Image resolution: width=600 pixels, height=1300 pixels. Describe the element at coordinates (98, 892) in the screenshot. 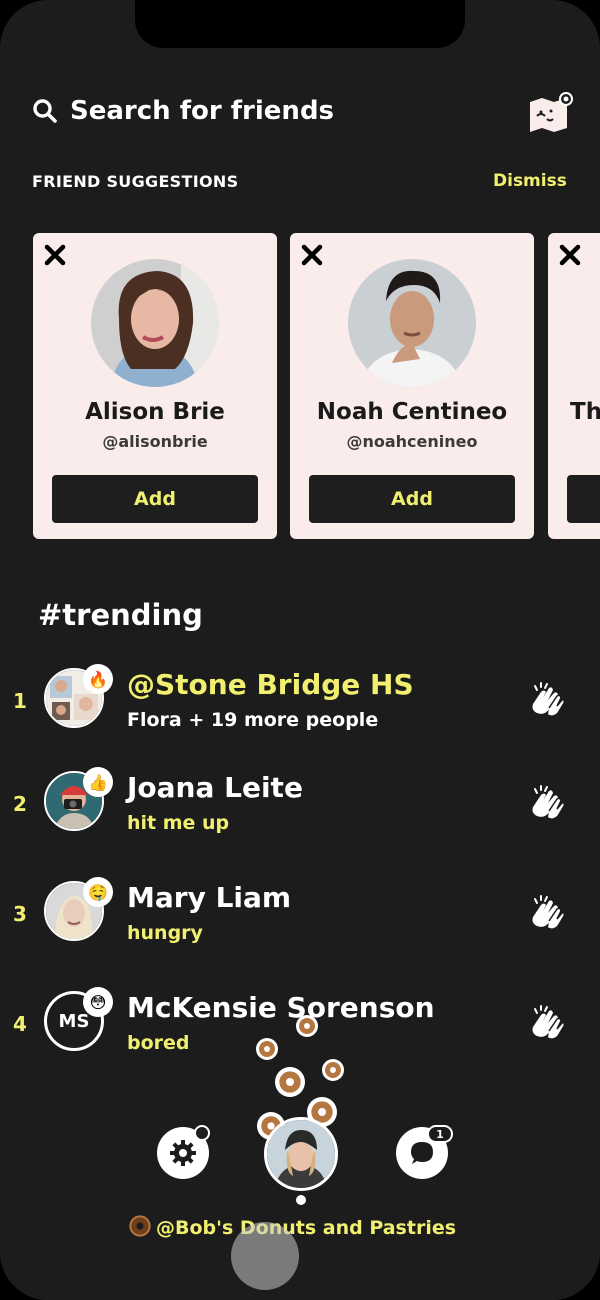

I see `drooling-face-emoji-badge: 🤤` at that location.